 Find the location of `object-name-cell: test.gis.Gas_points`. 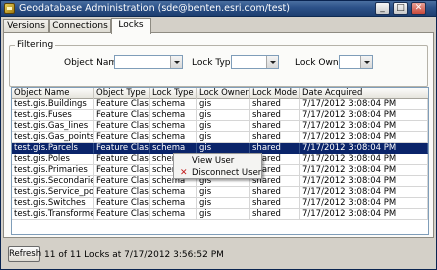

object-name-cell: test.gis.Gas_points is located at coordinates (53, 137).